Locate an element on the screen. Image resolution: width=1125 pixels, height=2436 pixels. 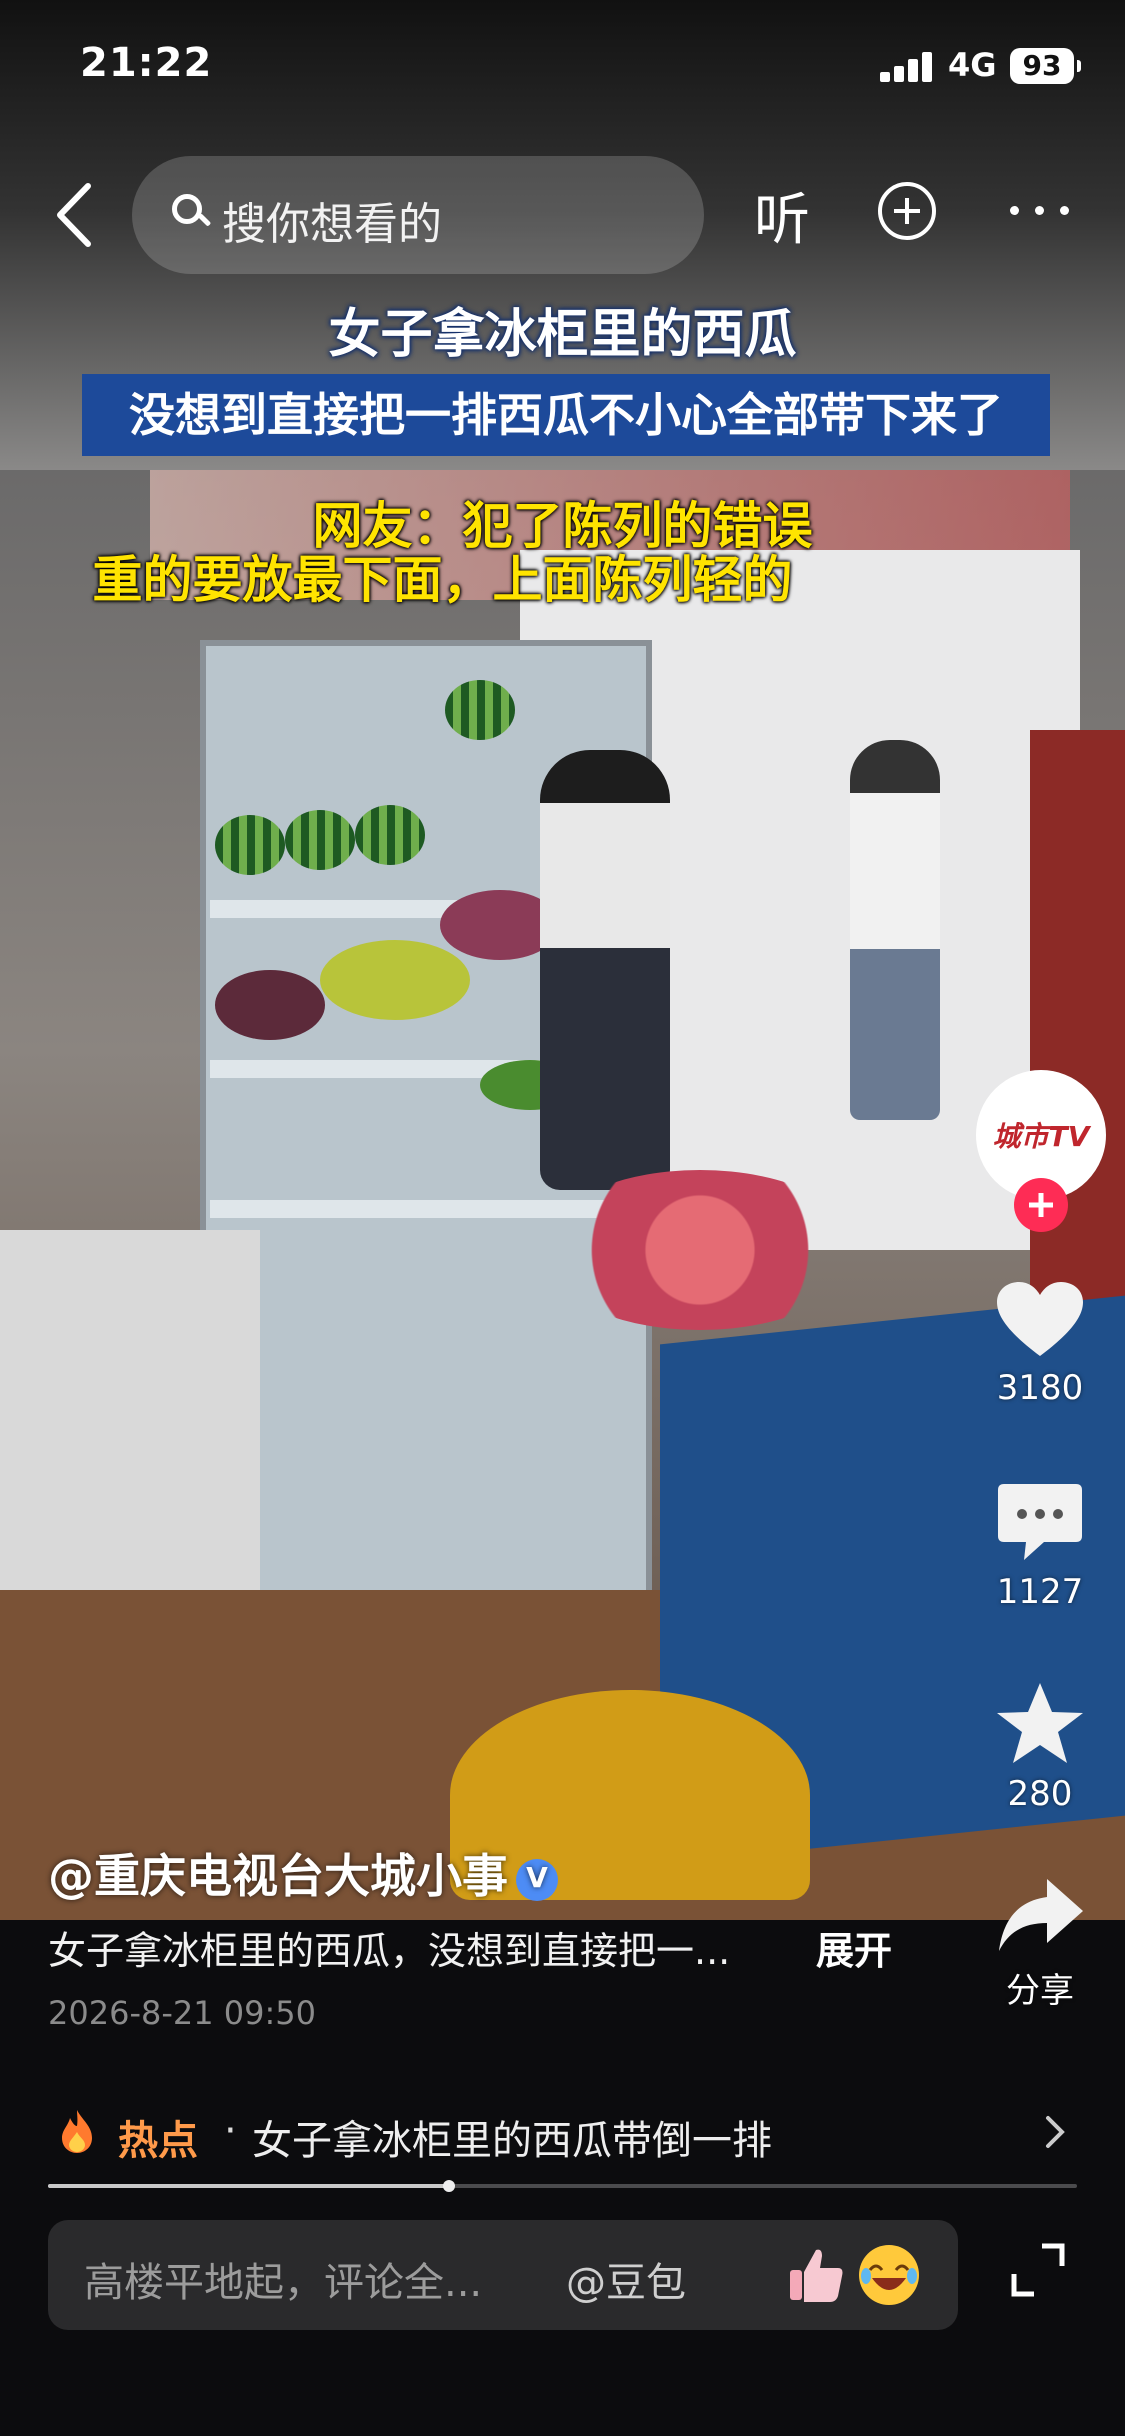
like-button: 3180 is located at coordinates (1040, 1344).